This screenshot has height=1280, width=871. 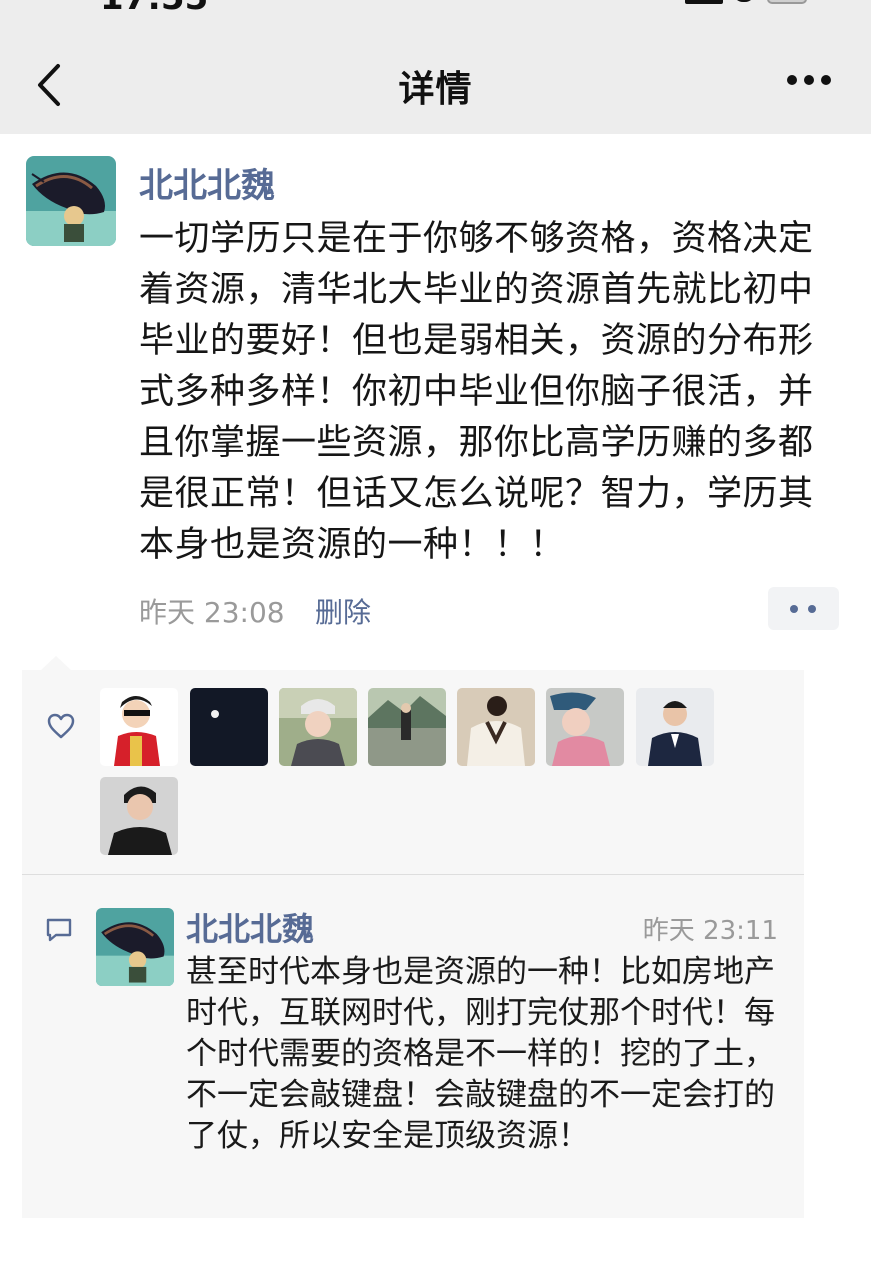 I want to click on more-button, so click(x=809, y=80).